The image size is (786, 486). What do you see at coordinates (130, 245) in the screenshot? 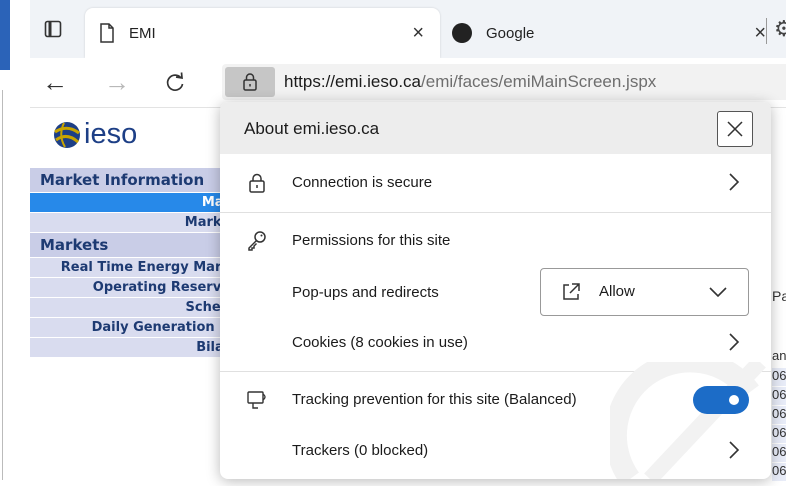
I see `menu-header: Markets` at bounding box center [130, 245].